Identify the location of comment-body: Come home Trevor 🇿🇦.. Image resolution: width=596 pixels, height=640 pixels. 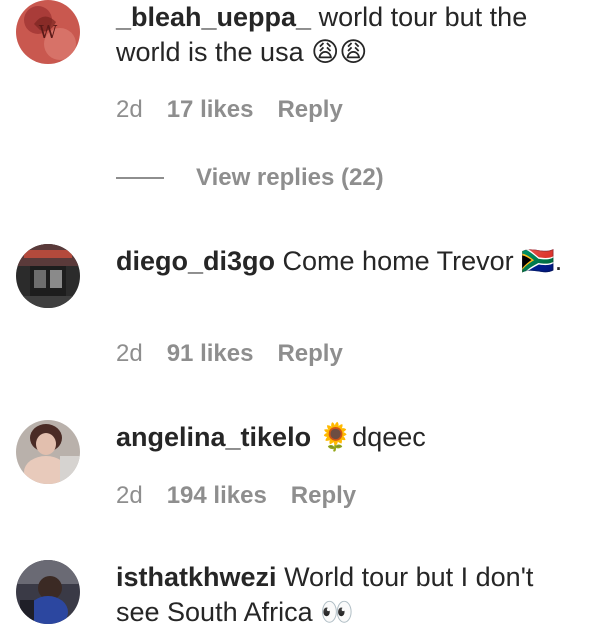
(422, 261).